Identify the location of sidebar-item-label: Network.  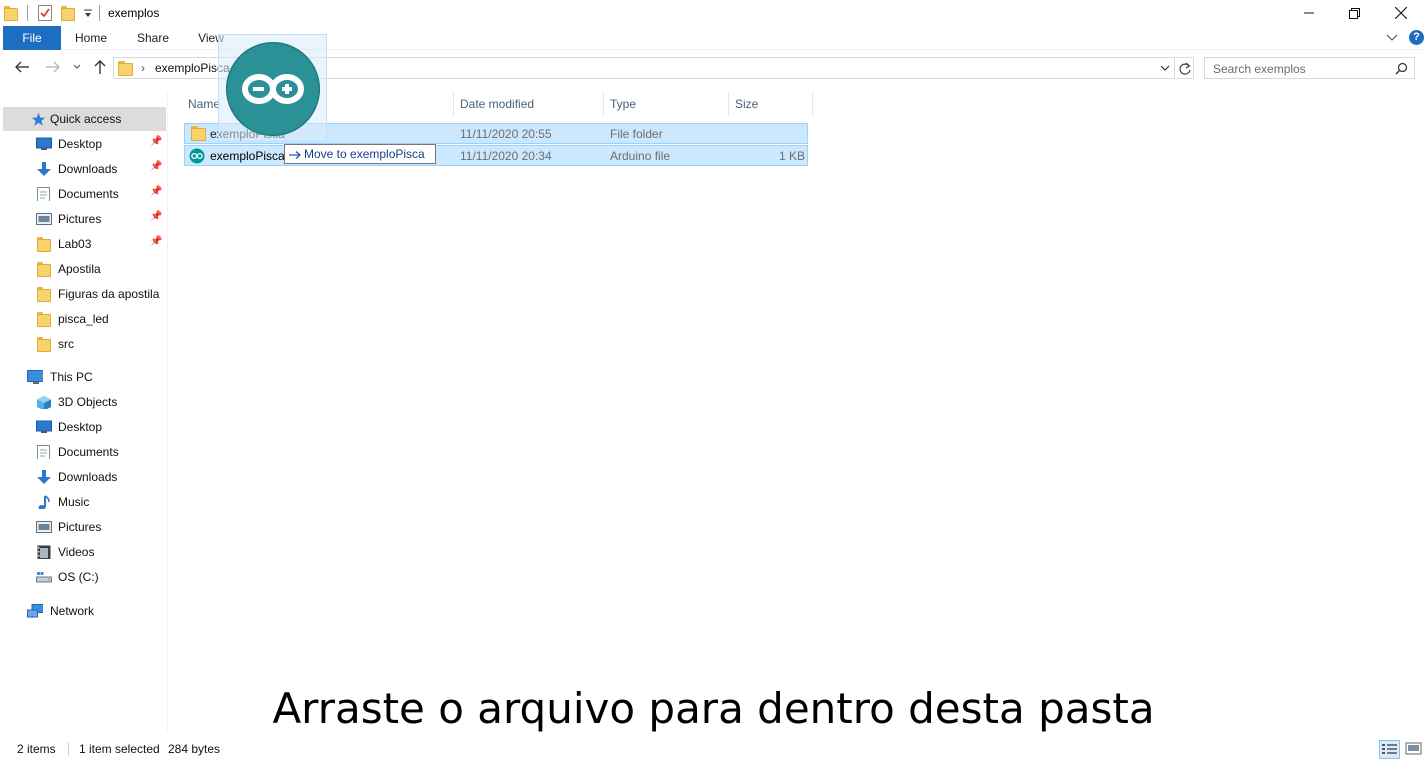
(72, 611).